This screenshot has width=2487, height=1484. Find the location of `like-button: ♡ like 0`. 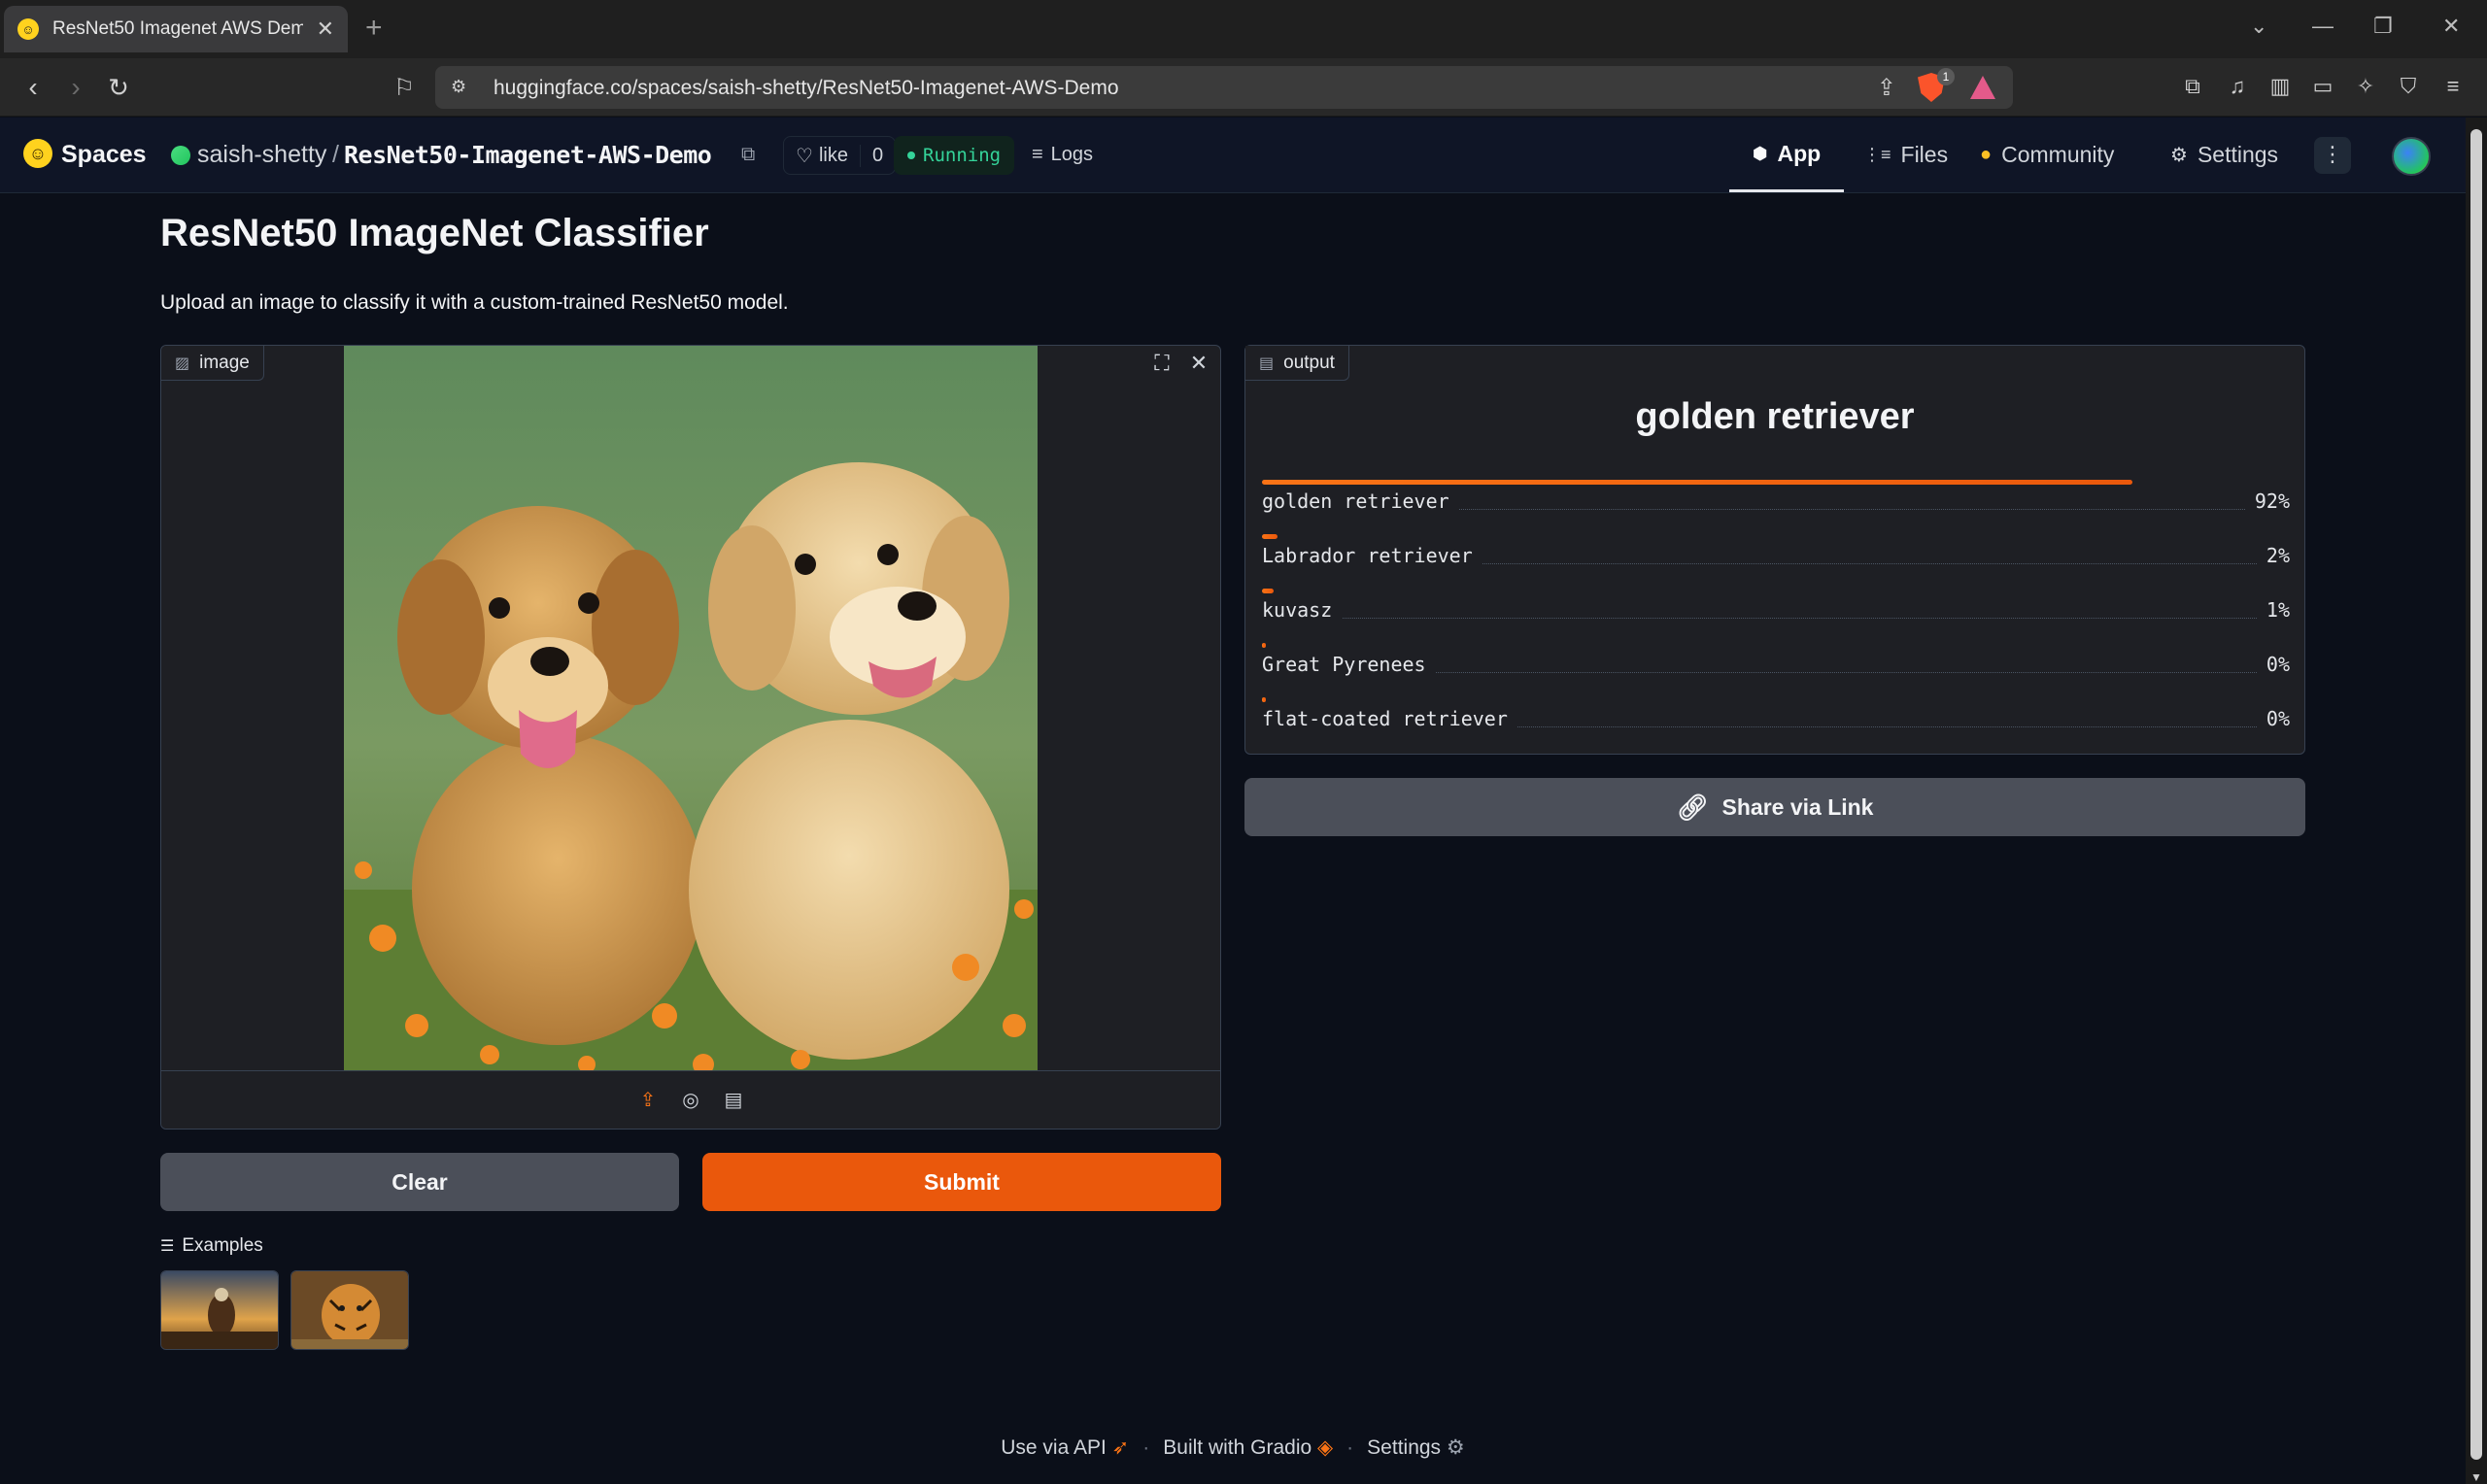

like-button: ♡ like 0 is located at coordinates (840, 155).